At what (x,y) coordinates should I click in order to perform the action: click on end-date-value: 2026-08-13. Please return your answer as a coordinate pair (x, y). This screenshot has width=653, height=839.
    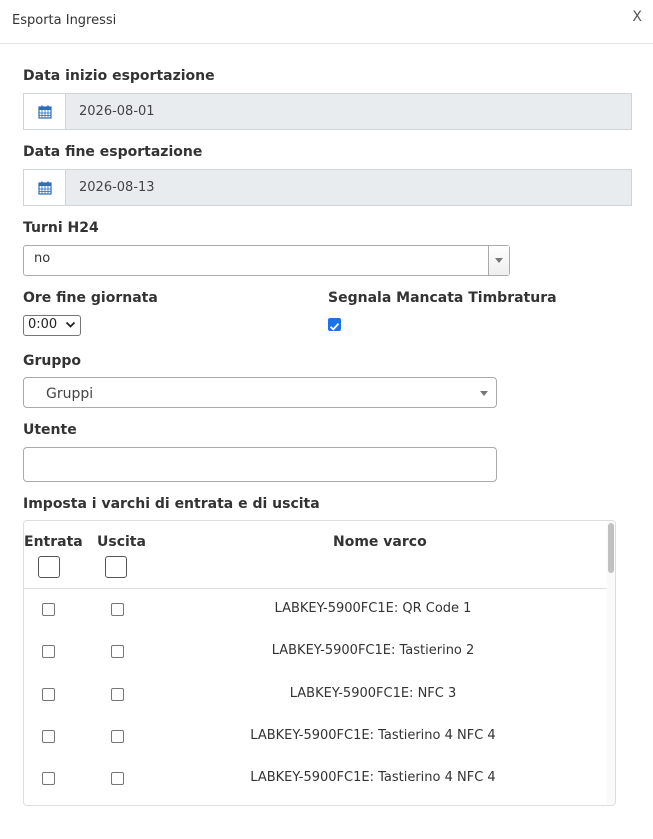
    Looking at the image, I should click on (117, 187).